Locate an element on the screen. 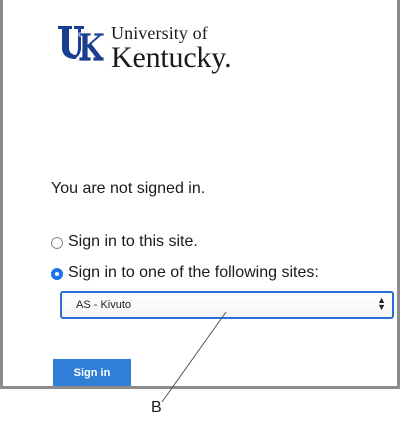 Image resolution: width=400 pixels, height=421 pixels. option-label-following-sites: Sign in to one of the following sites: is located at coordinates (193, 272).